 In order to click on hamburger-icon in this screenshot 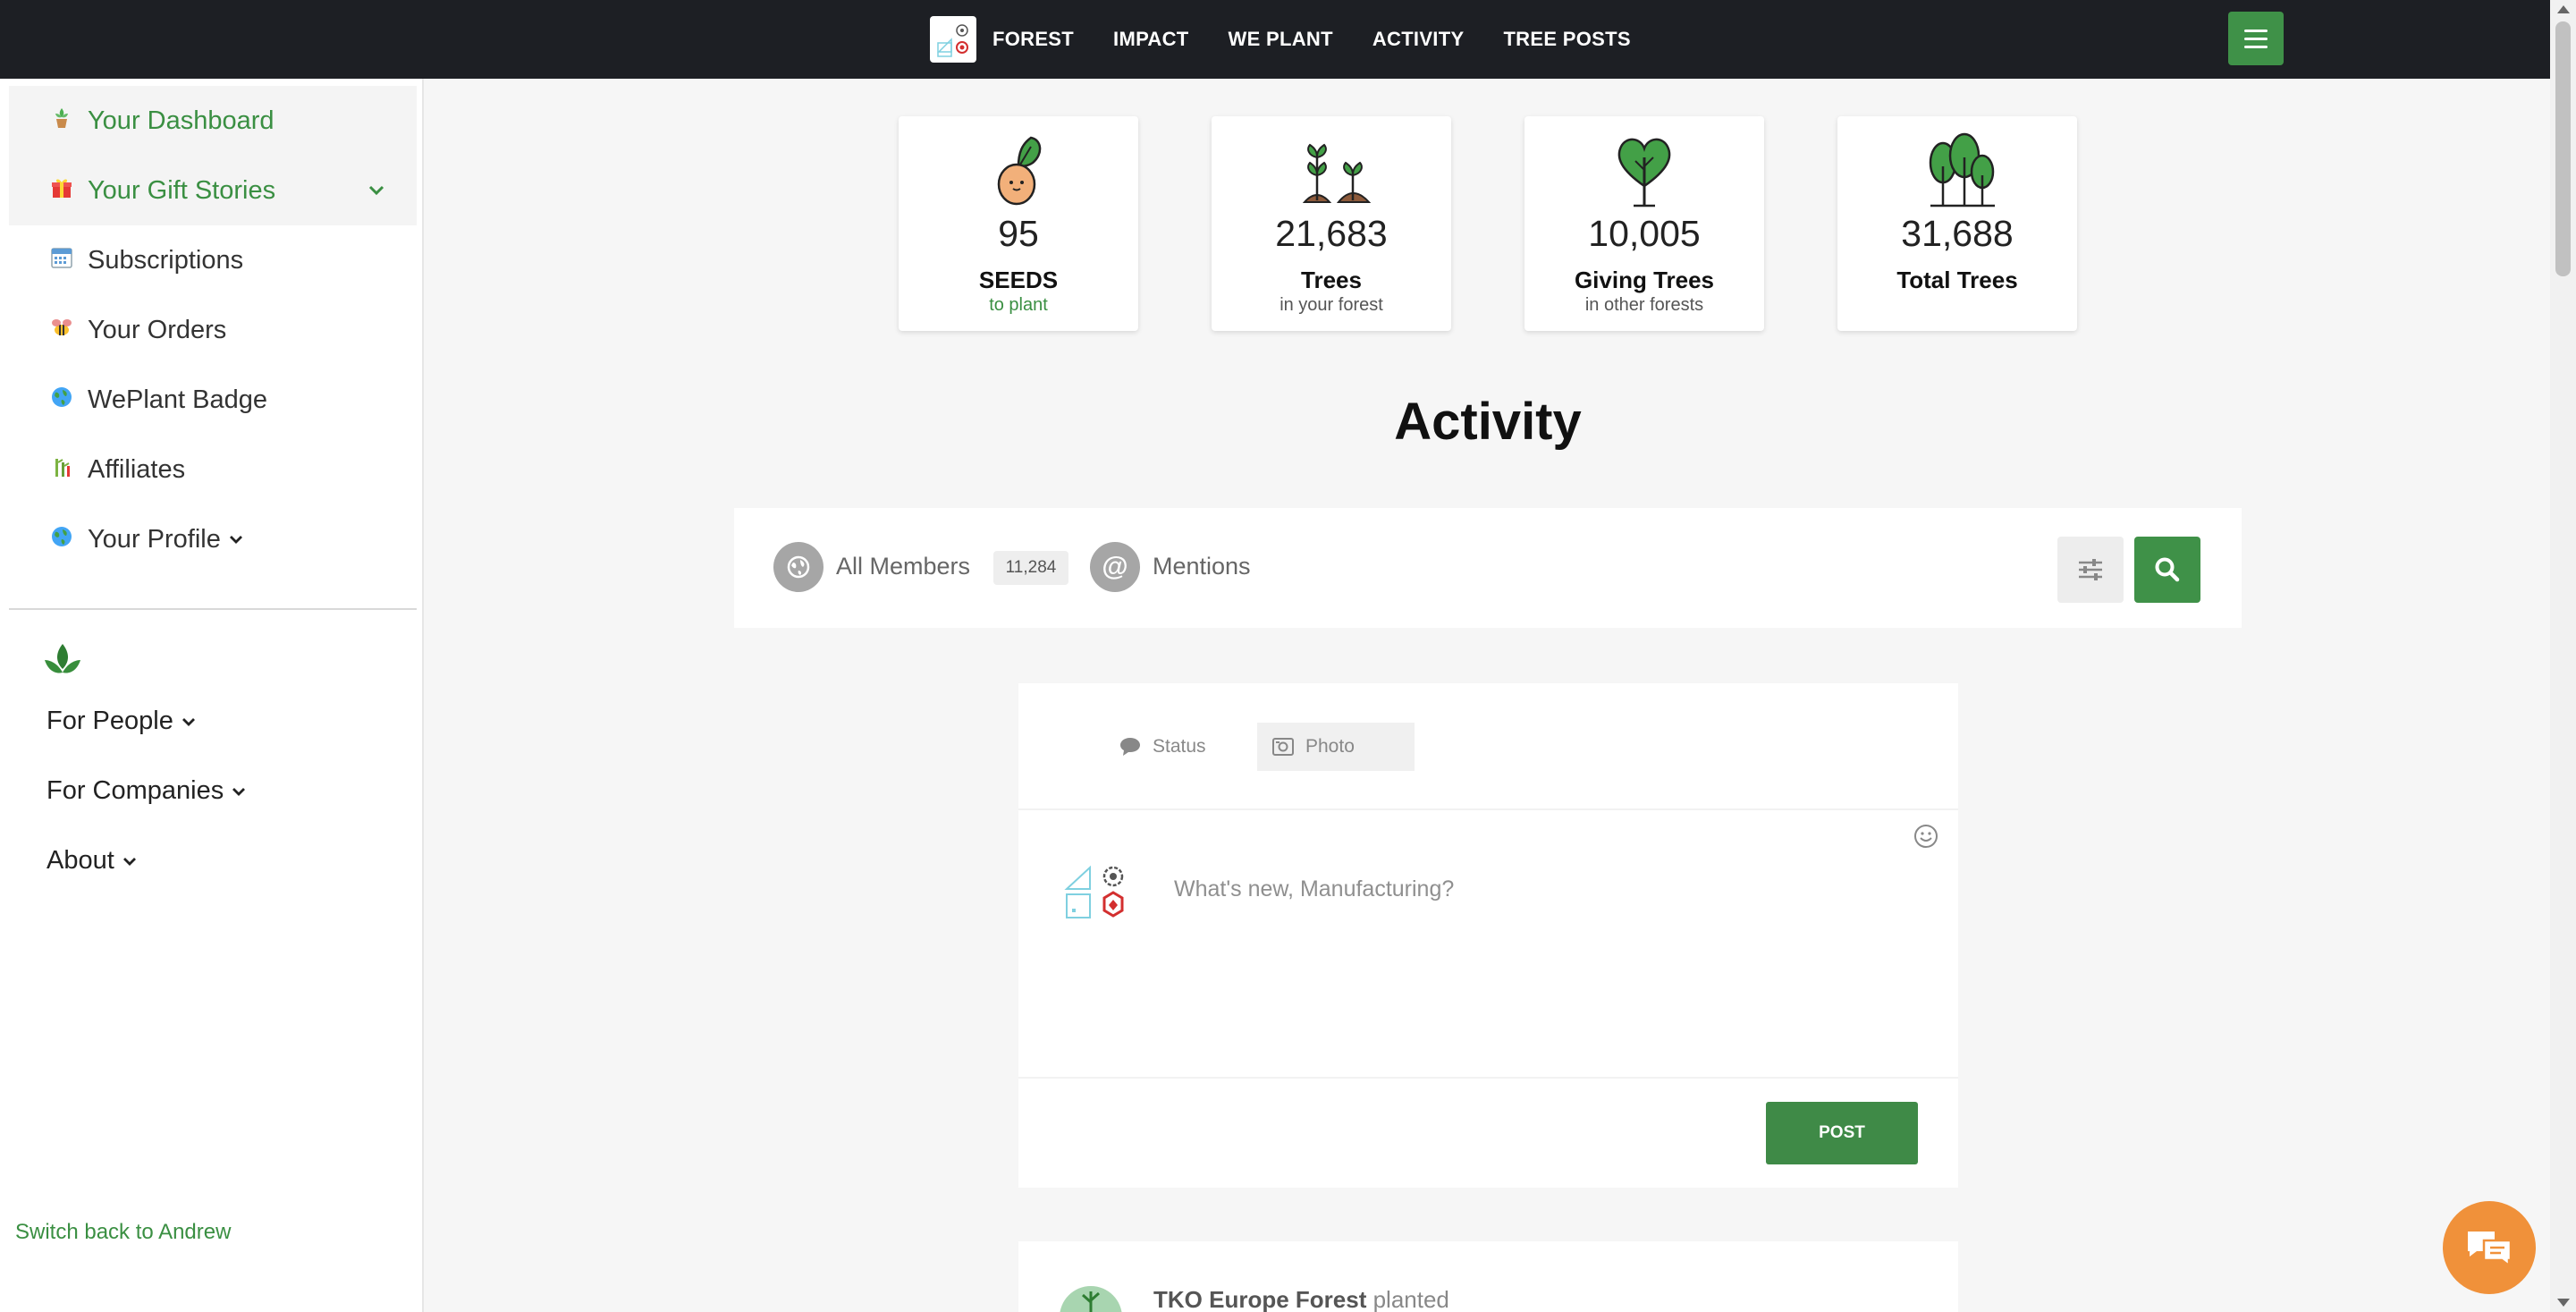, I will do `click(2256, 30)`.